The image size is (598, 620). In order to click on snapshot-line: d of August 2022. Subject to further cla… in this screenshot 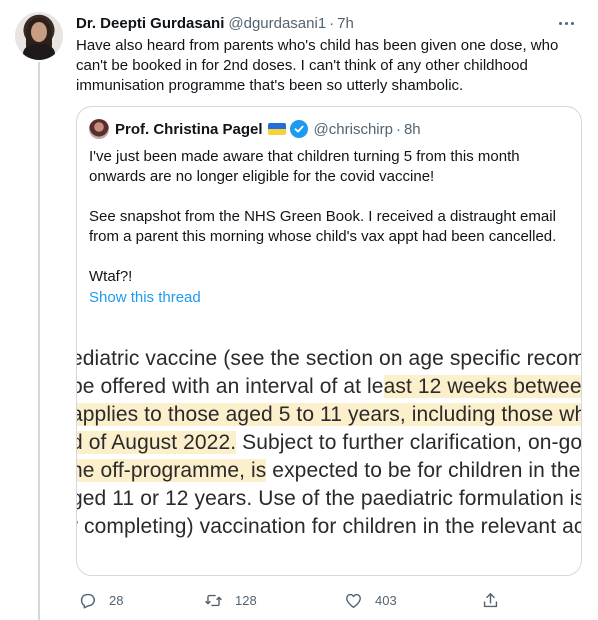, I will do `click(329, 443)`.